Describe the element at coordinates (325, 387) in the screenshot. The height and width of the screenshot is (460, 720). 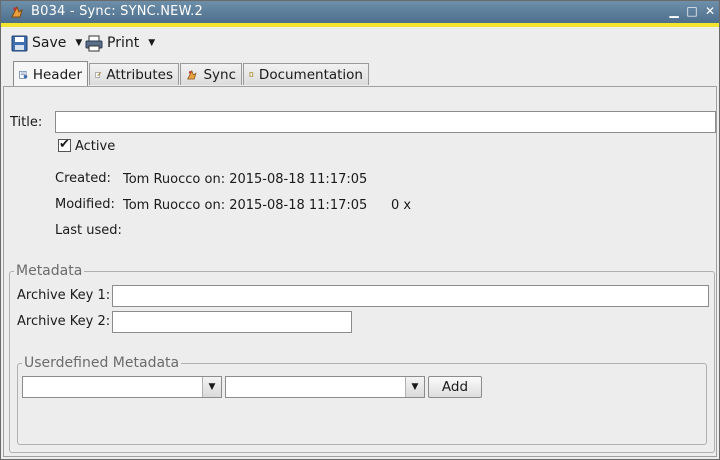
I see `metadata-value-dropdown: ▼` at that location.